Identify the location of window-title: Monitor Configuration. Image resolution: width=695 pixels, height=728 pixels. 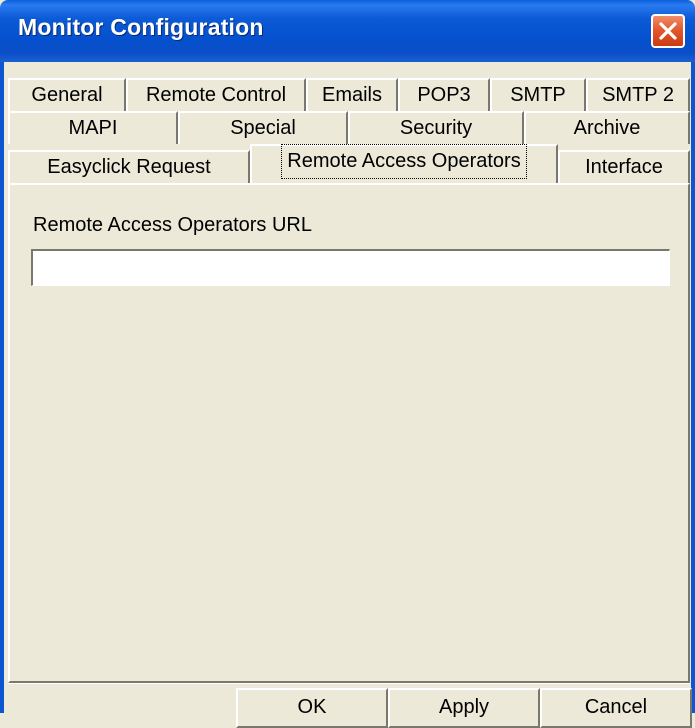
(141, 27).